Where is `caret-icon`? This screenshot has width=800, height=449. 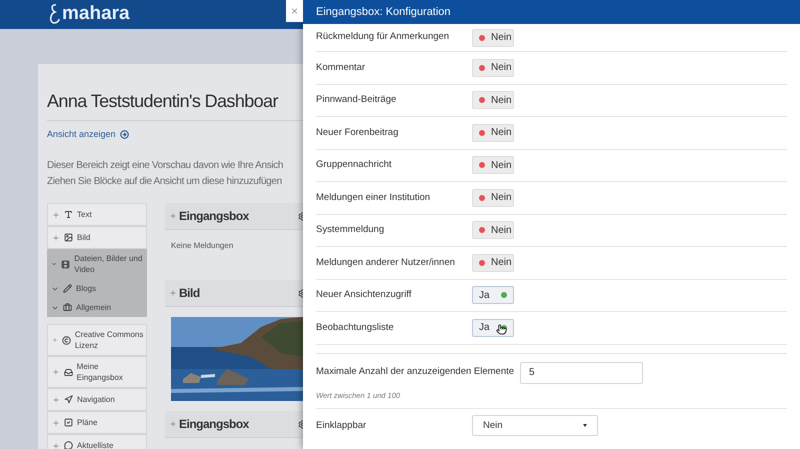 caret-icon is located at coordinates (585, 426).